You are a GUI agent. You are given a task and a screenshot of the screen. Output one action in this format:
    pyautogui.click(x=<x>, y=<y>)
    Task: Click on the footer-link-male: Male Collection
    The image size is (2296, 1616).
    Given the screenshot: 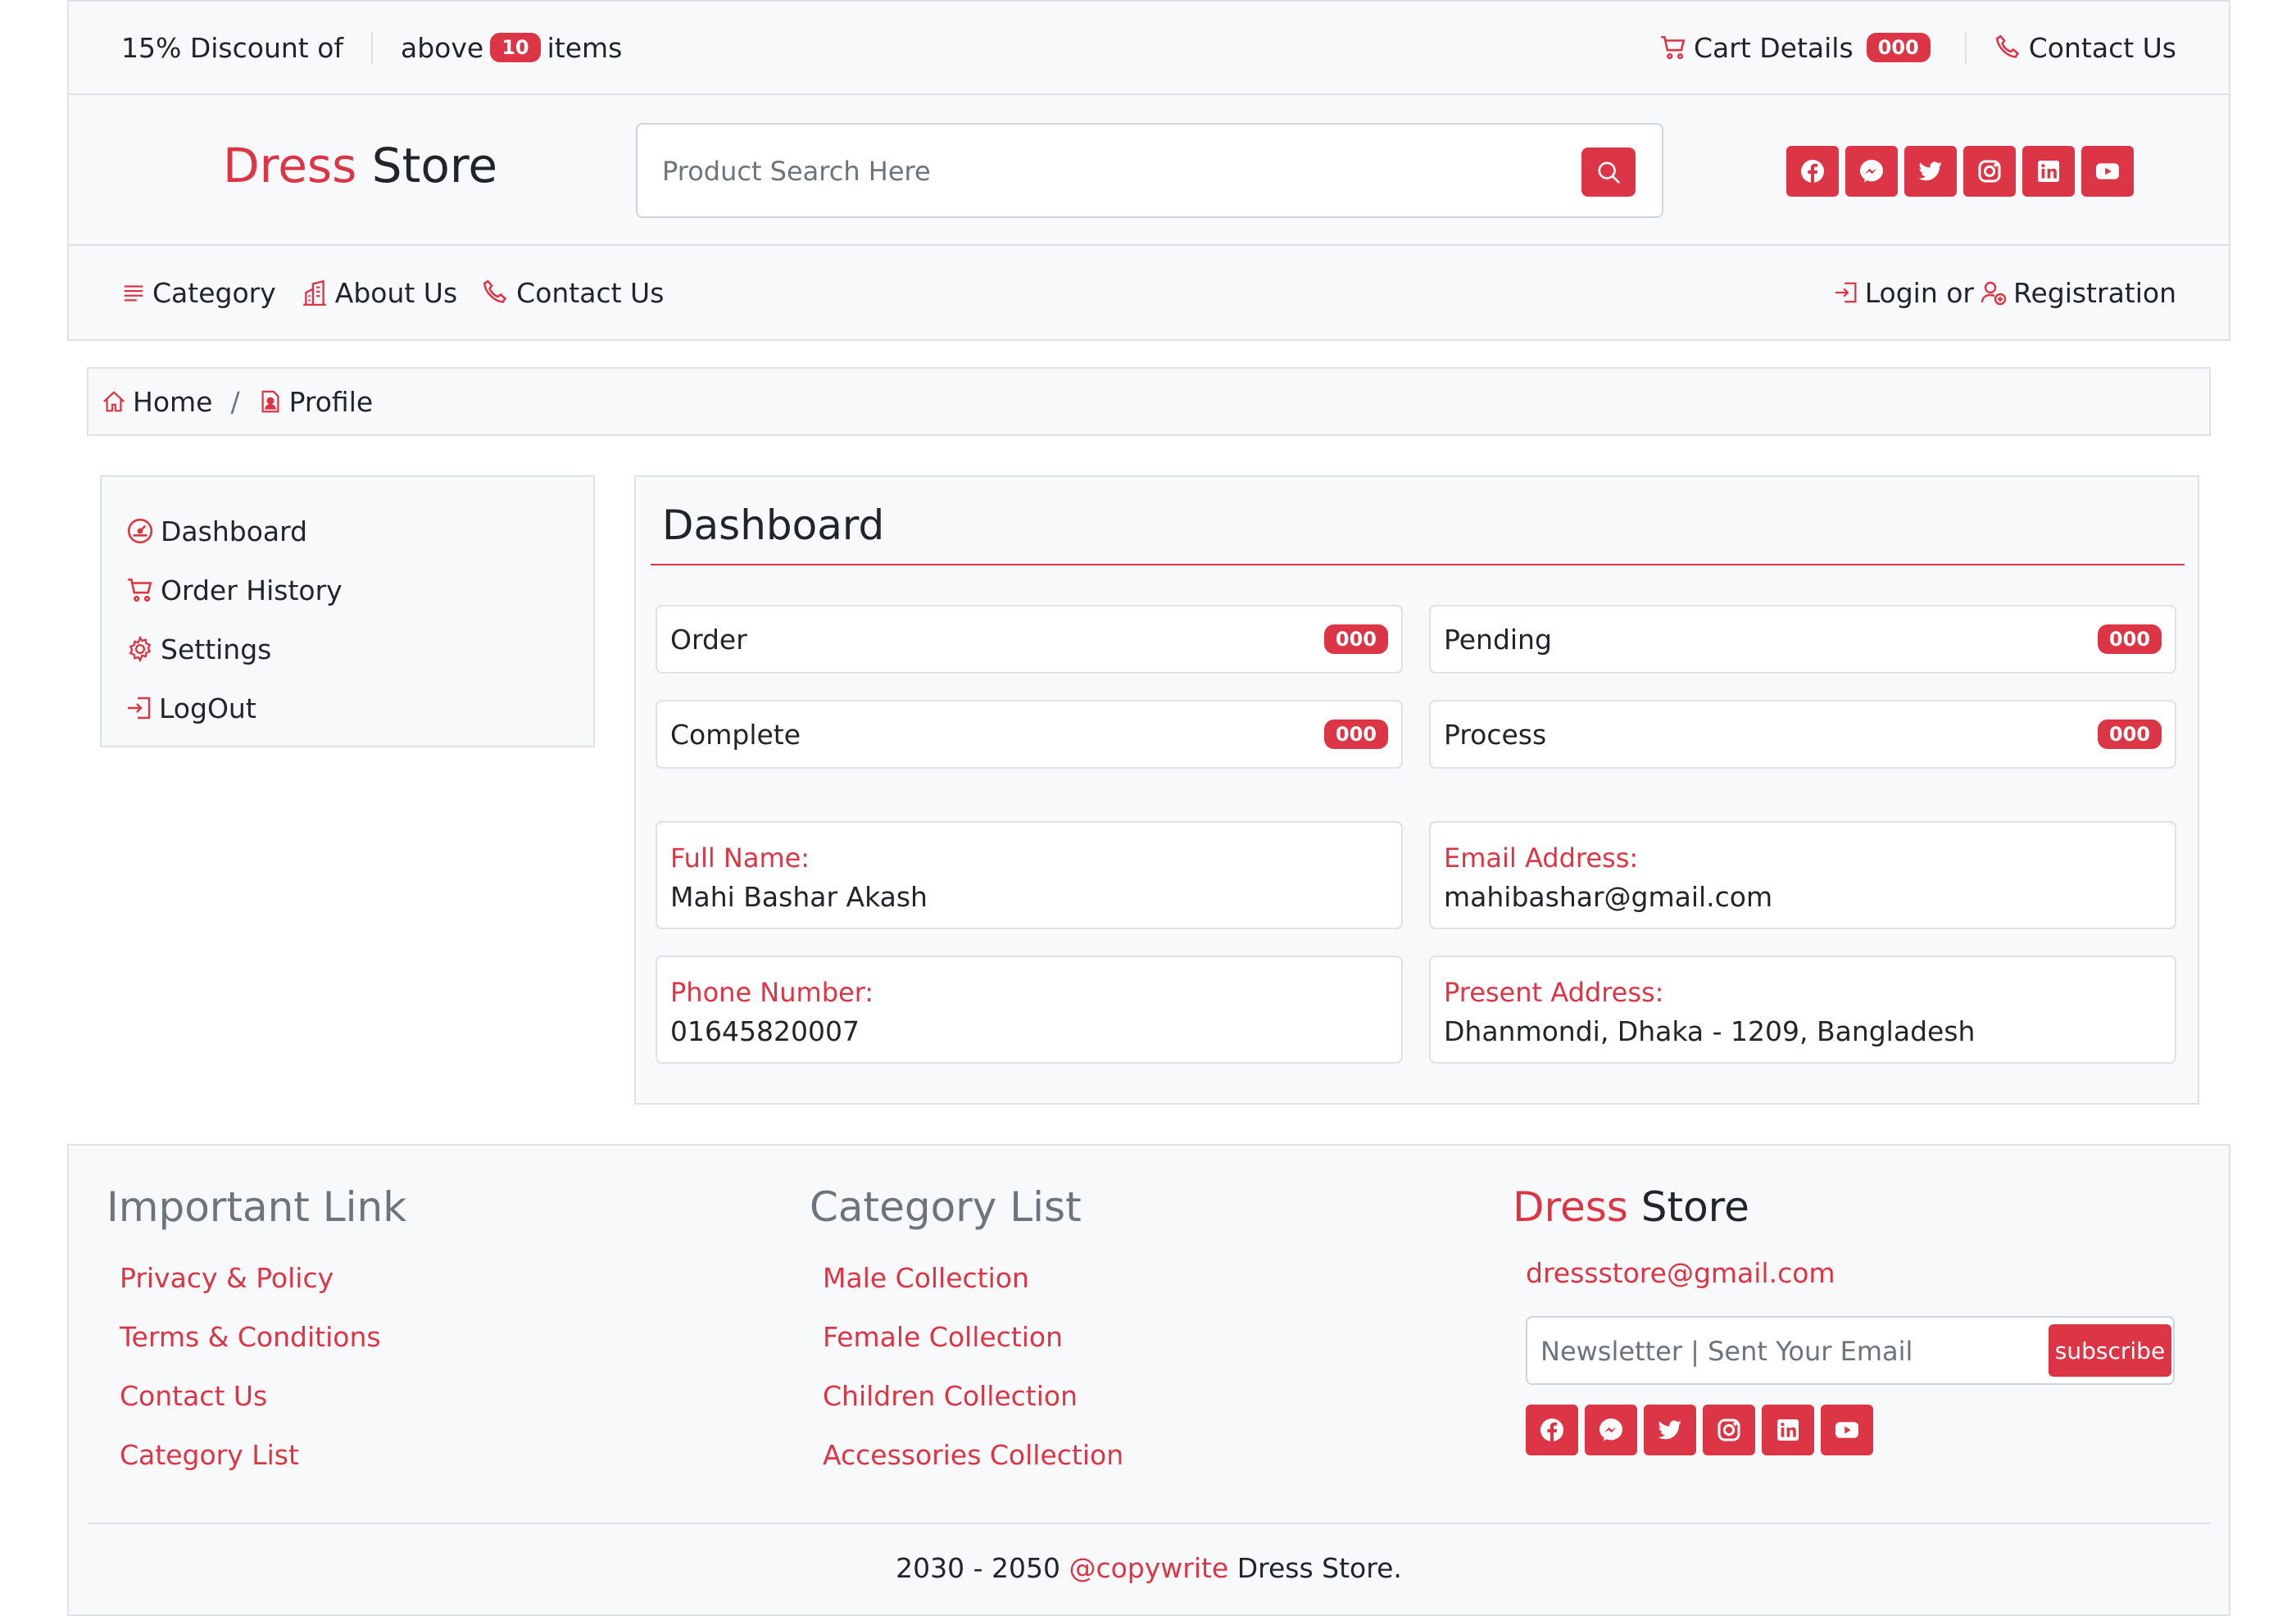 What is the action you would take?
    pyautogui.click(x=967, y=1278)
    